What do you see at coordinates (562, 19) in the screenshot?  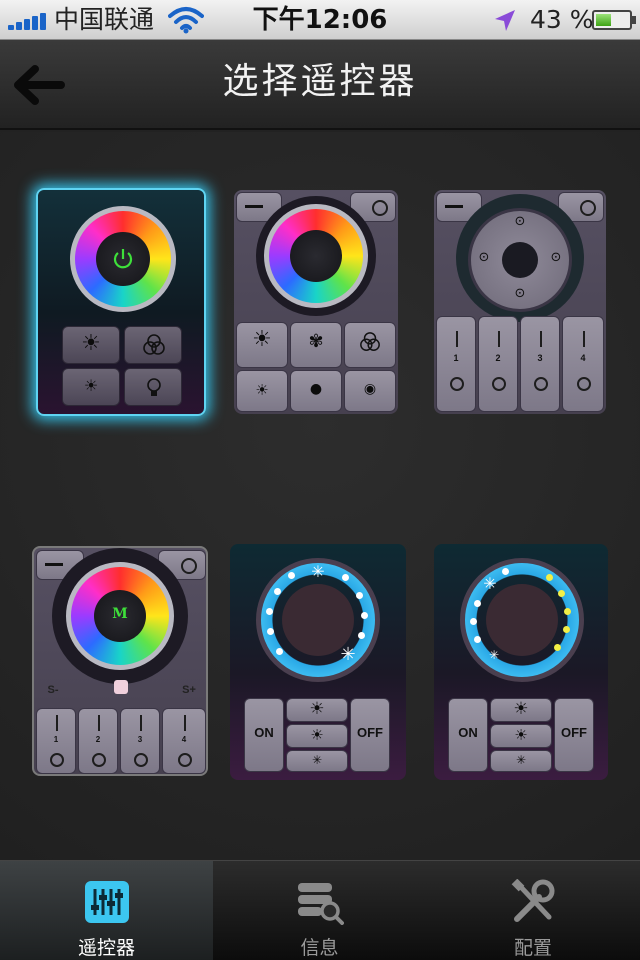 I see `battery-percent: 43 %` at bounding box center [562, 19].